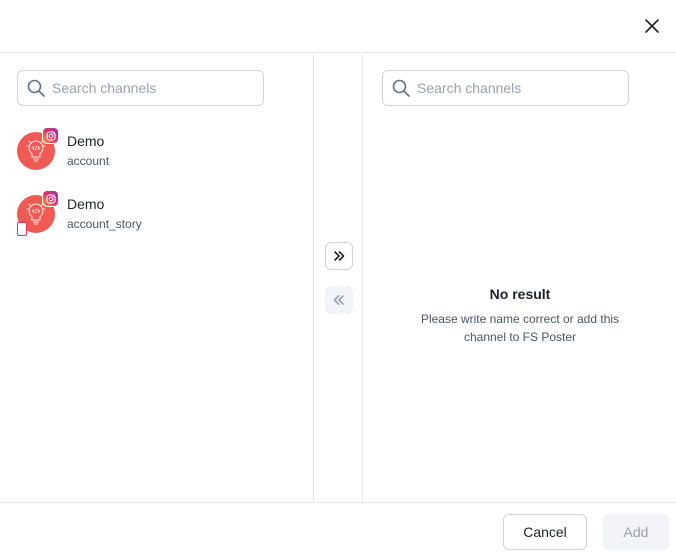 This screenshot has width=676, height=558. Describe the element at coordinates (339, 278) in the screenshot. I see `transfer-controls` at that location.